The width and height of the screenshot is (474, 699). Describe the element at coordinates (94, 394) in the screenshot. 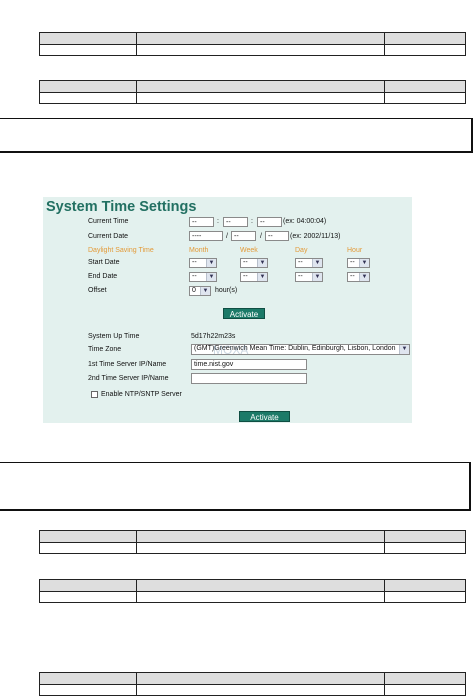

I see `checkbox-icon` at that location.